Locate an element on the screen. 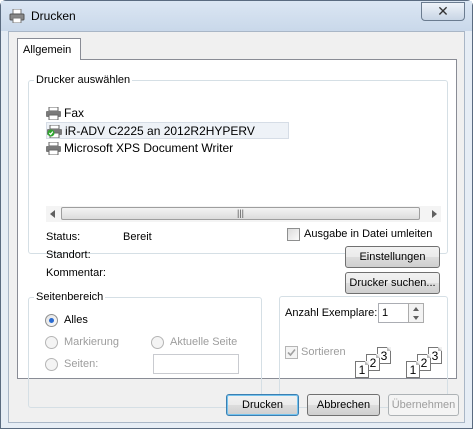  range-selection-label: Markierung is located at coordinates (91, 342).